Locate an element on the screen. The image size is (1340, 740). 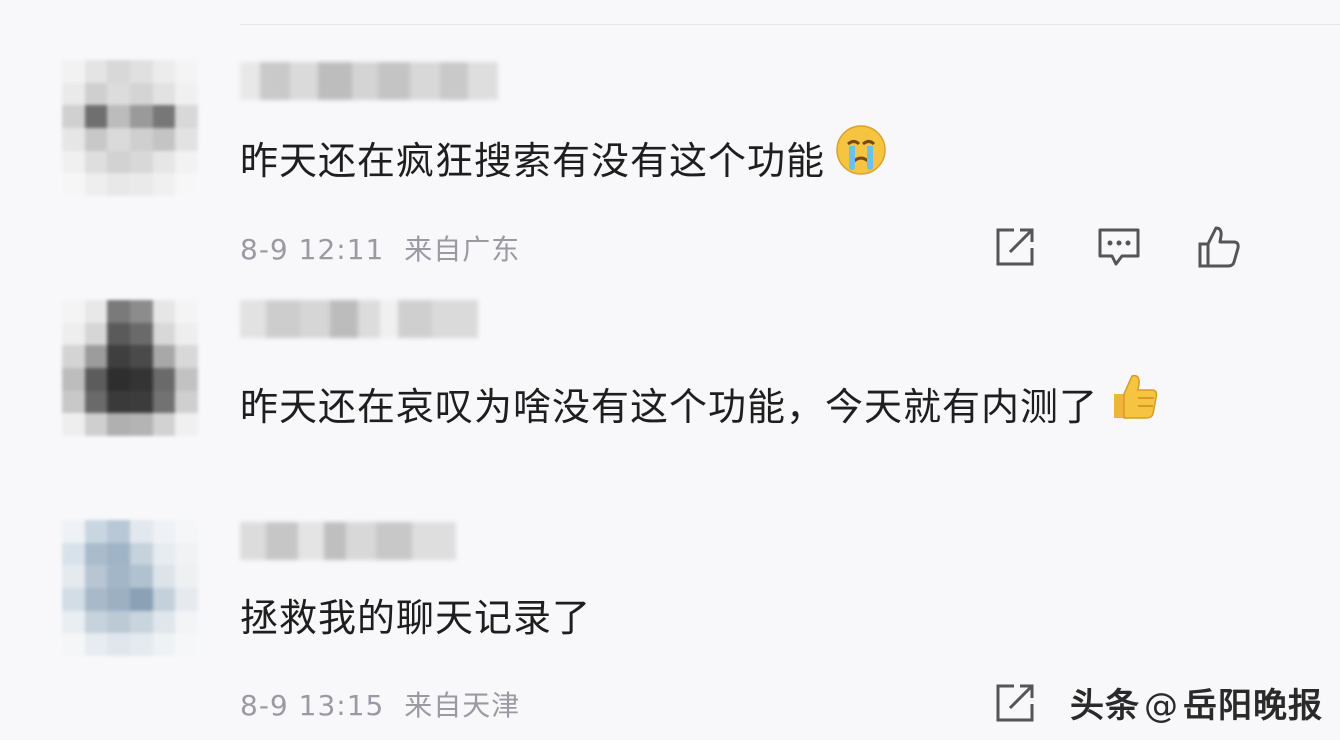
comment-text: 拯救我的聊天记录了 is located at coordinates (416, 618).